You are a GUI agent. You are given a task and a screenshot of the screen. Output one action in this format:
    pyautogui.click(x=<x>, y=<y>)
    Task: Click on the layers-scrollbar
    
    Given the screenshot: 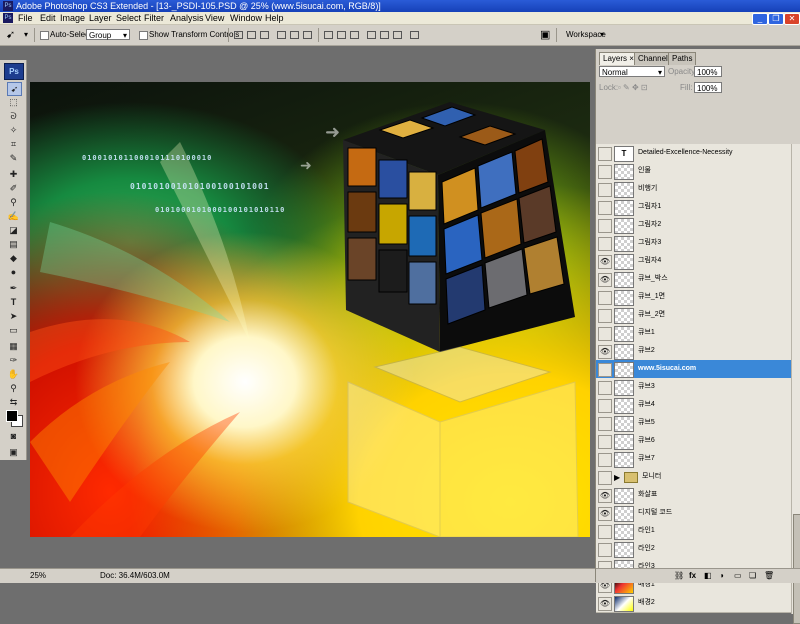 What is the action you would take?
    pyautogui.click(x=795, y=384)
    